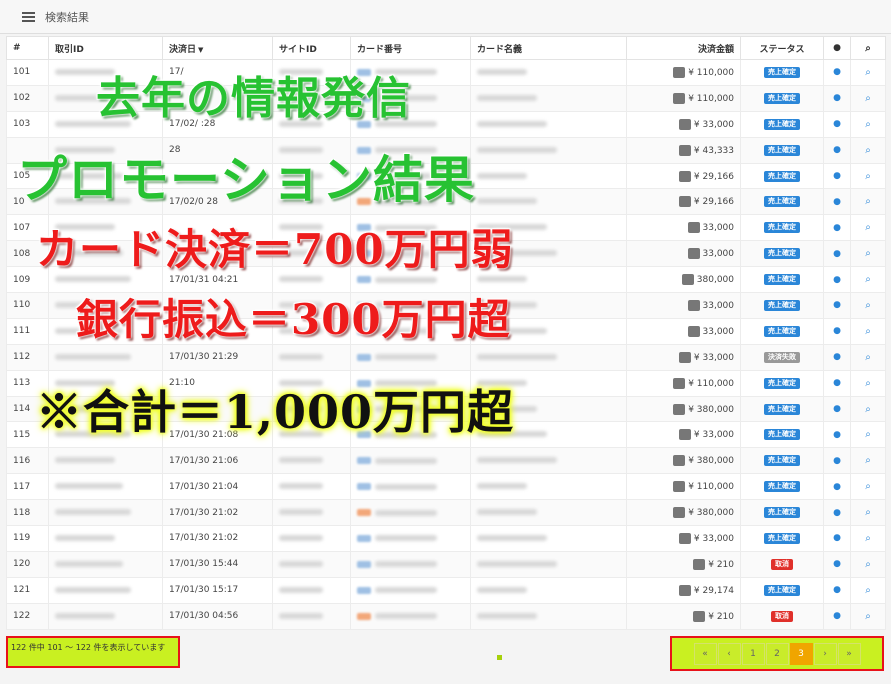 Image resolution: width=891 pixels, height=684 pixels. I want to click on table-row: 110 33,000 売上確定 ● ⌕, so click(446, 305).